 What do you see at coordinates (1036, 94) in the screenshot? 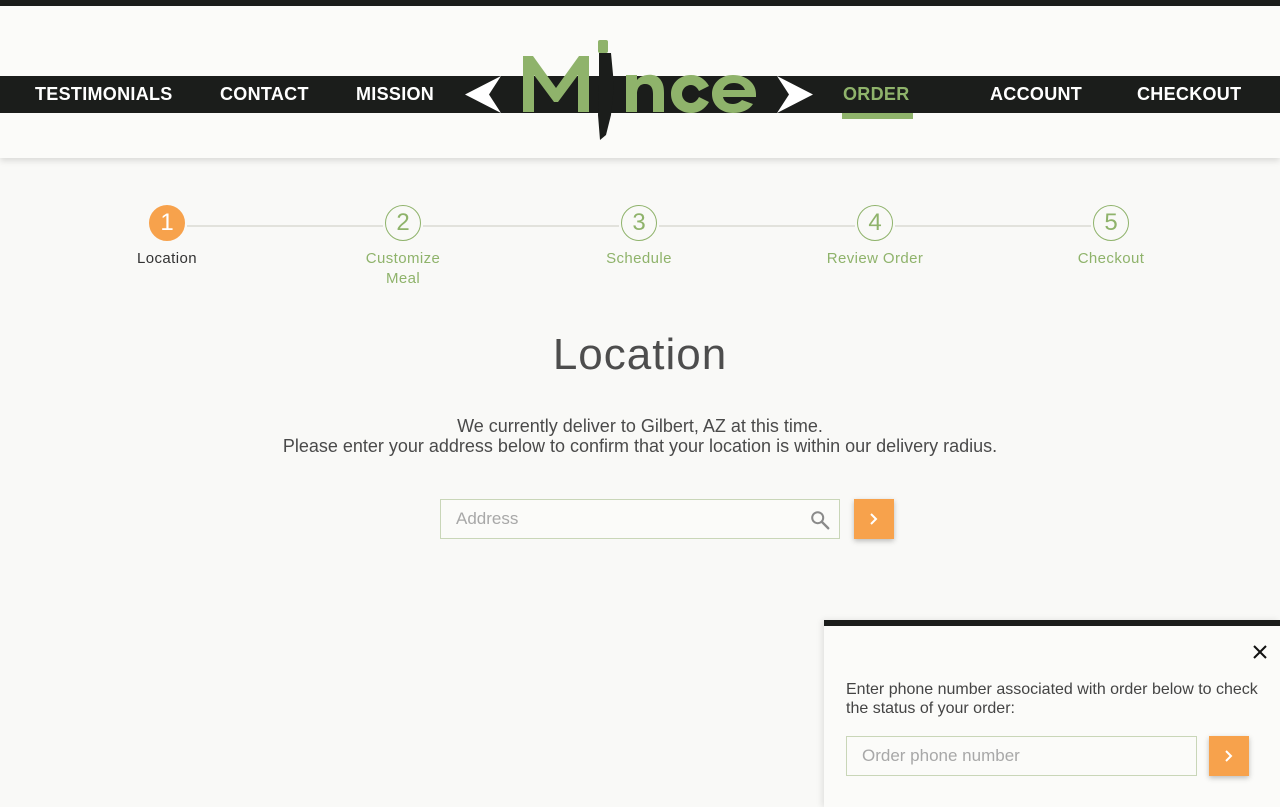
I see `nav-account: ACCOUNT` at bounding box center [1036, 94].